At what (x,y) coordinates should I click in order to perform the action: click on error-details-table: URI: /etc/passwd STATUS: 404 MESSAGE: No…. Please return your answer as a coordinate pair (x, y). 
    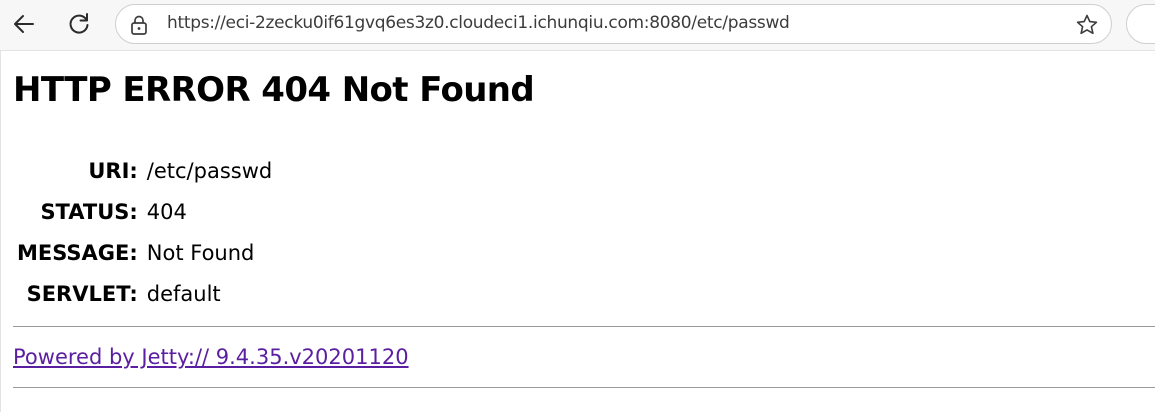
    Looking at the image, I should click on (144, 232).